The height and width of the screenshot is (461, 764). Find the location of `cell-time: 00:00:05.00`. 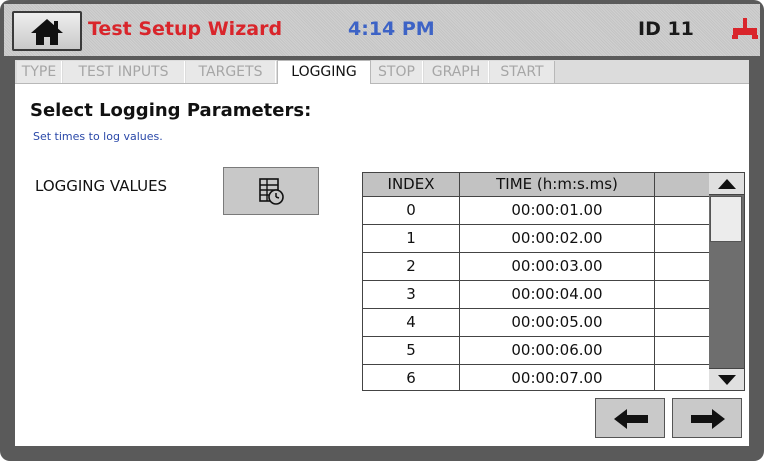

cell-time: 00:00:05.00 is located at coordinates (557, 322).